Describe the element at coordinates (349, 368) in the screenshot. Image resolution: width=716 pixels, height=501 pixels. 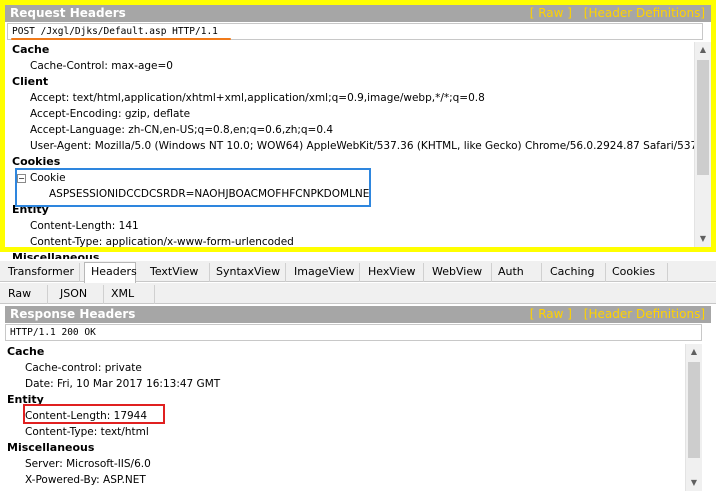
I see `header-item: Cache-control: private` at that location.